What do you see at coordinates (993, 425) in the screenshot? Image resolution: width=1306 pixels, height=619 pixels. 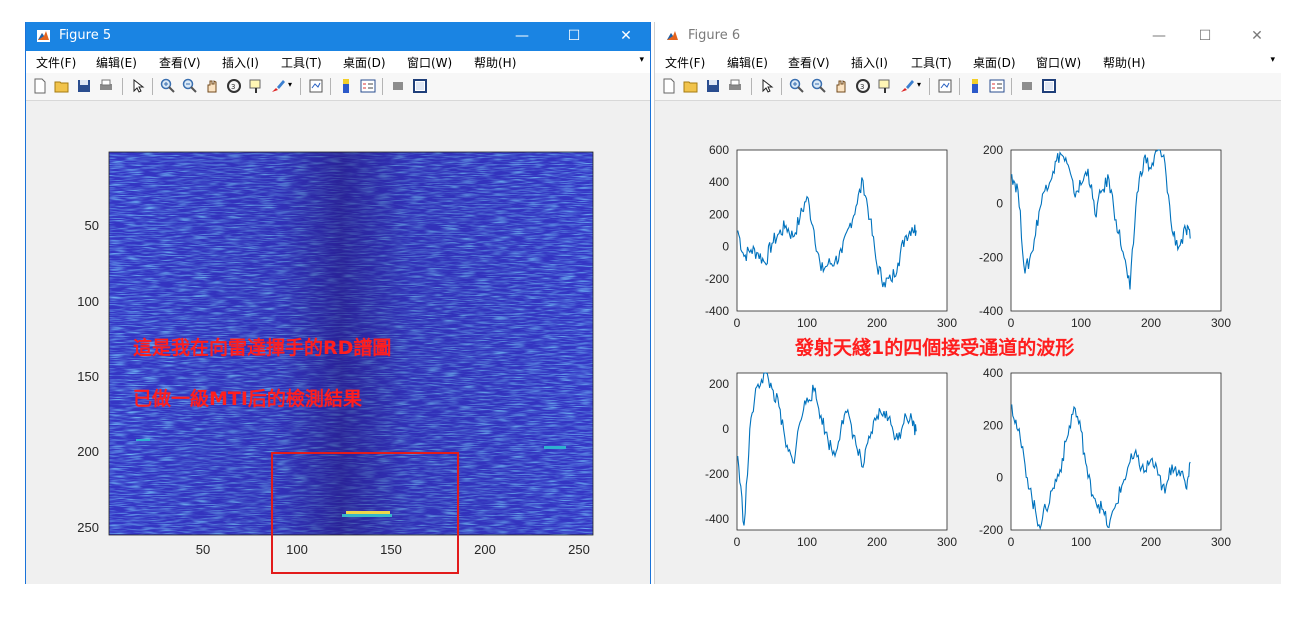 I see `y-tick-label: 200` at bounding box center [993, 425].